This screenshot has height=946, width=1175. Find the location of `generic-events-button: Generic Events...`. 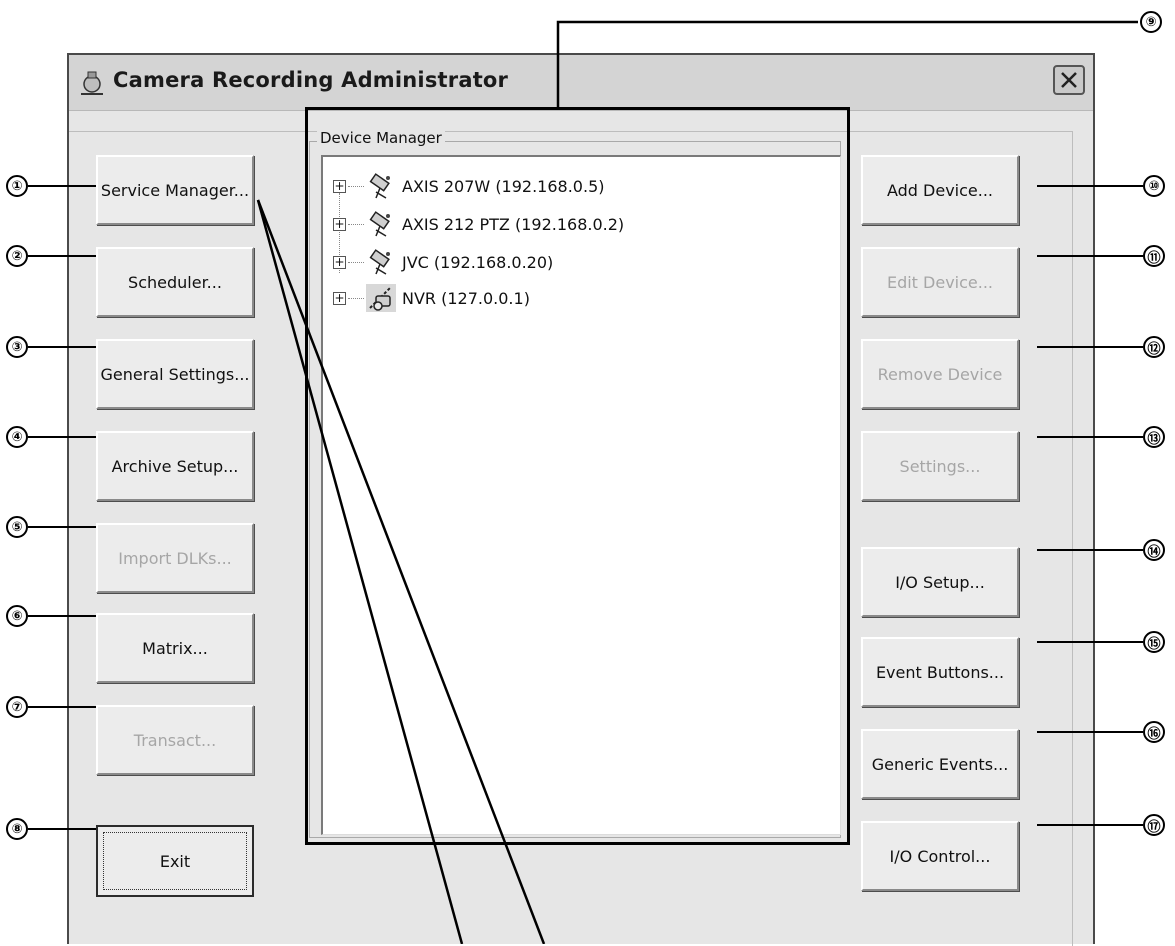

generic-events-button: Generic Events... is located at coordinates (940, 764).